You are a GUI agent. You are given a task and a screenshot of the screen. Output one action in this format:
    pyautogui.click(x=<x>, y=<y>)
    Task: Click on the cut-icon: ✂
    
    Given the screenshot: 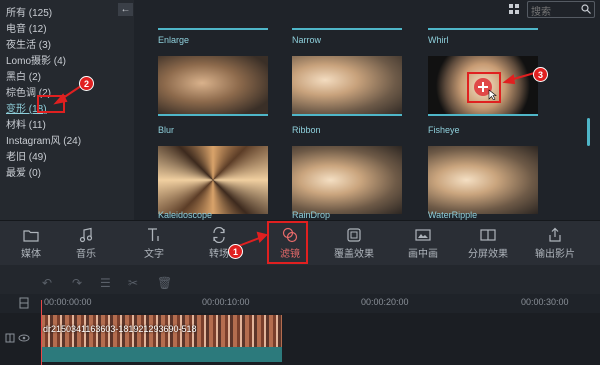 What is the action you would take?
    pyautogui.click(x=133, y=283)
    